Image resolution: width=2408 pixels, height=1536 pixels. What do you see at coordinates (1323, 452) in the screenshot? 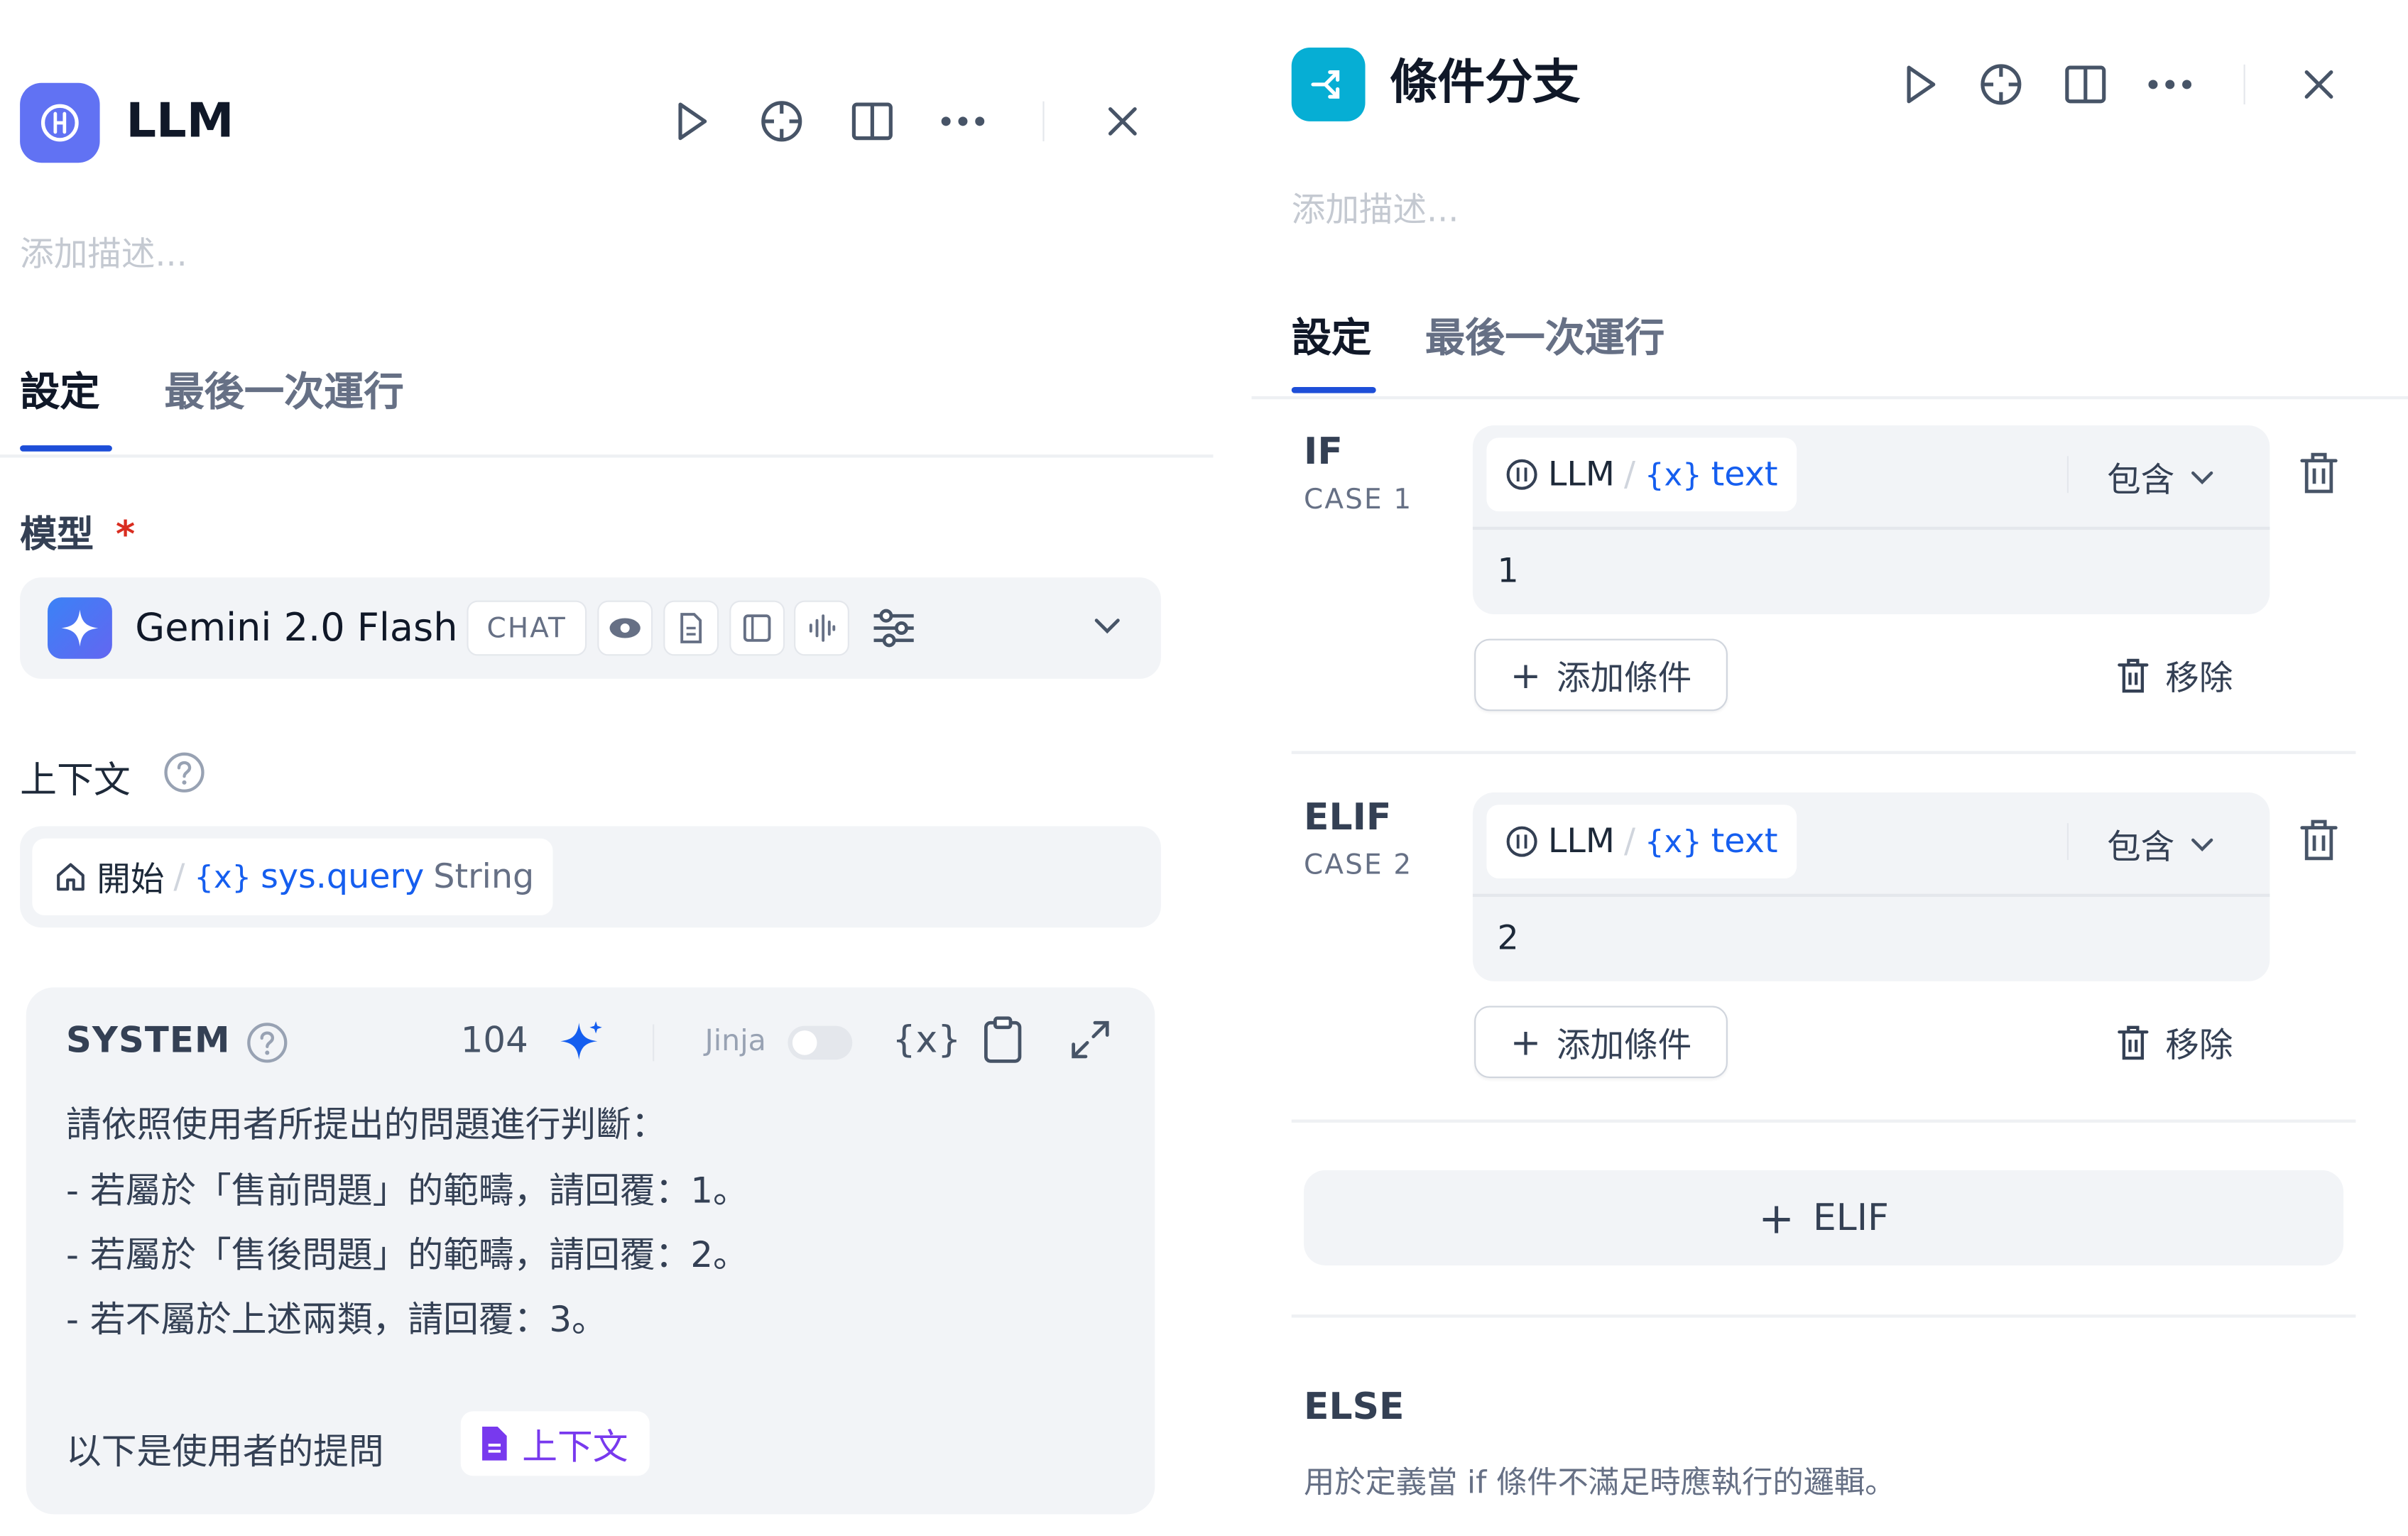
I see `case-keyword: IF` at bounding box center [1323, 452].